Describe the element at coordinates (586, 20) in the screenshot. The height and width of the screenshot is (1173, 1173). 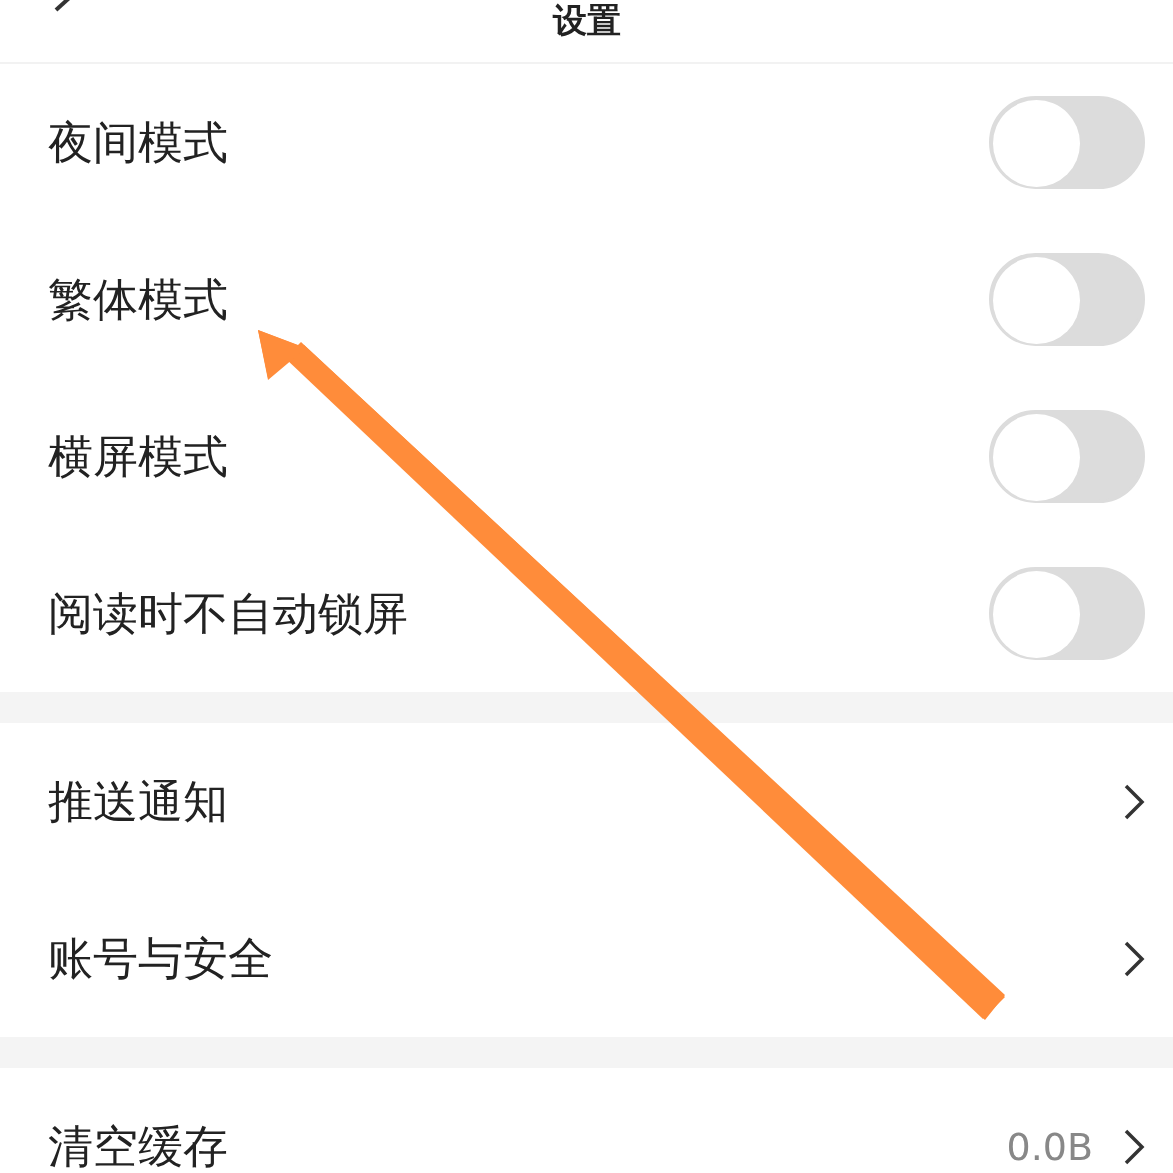
I see `page-title: 设置` at that location.